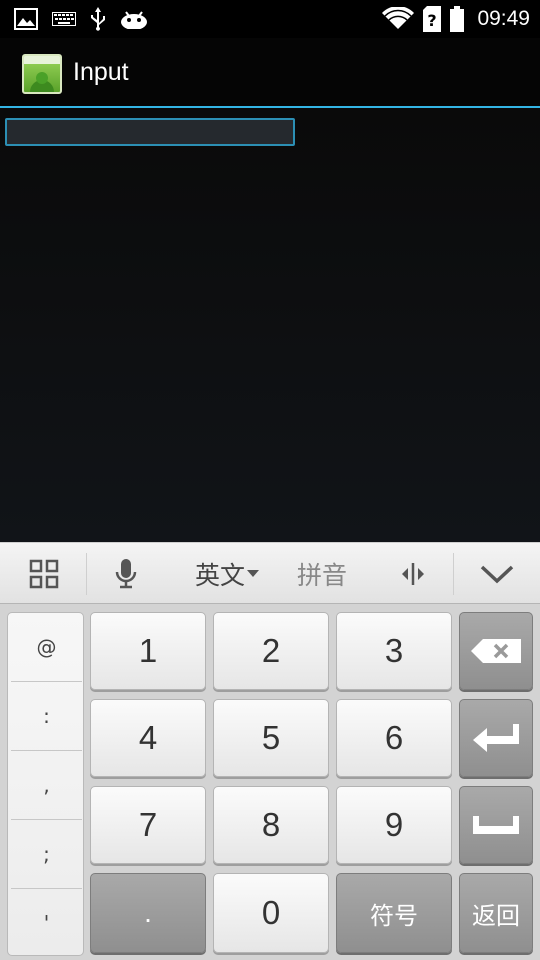 This screenshot has width=540, height=960. I want to click on cursor-move-button, so click(413, 574).